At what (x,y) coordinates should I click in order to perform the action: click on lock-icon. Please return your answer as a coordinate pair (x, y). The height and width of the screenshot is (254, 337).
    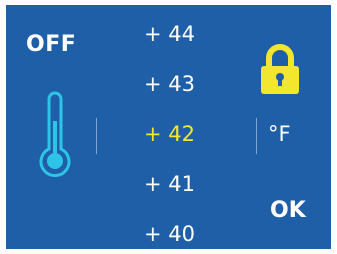
    Looking at the image, I should click on (280, 70).